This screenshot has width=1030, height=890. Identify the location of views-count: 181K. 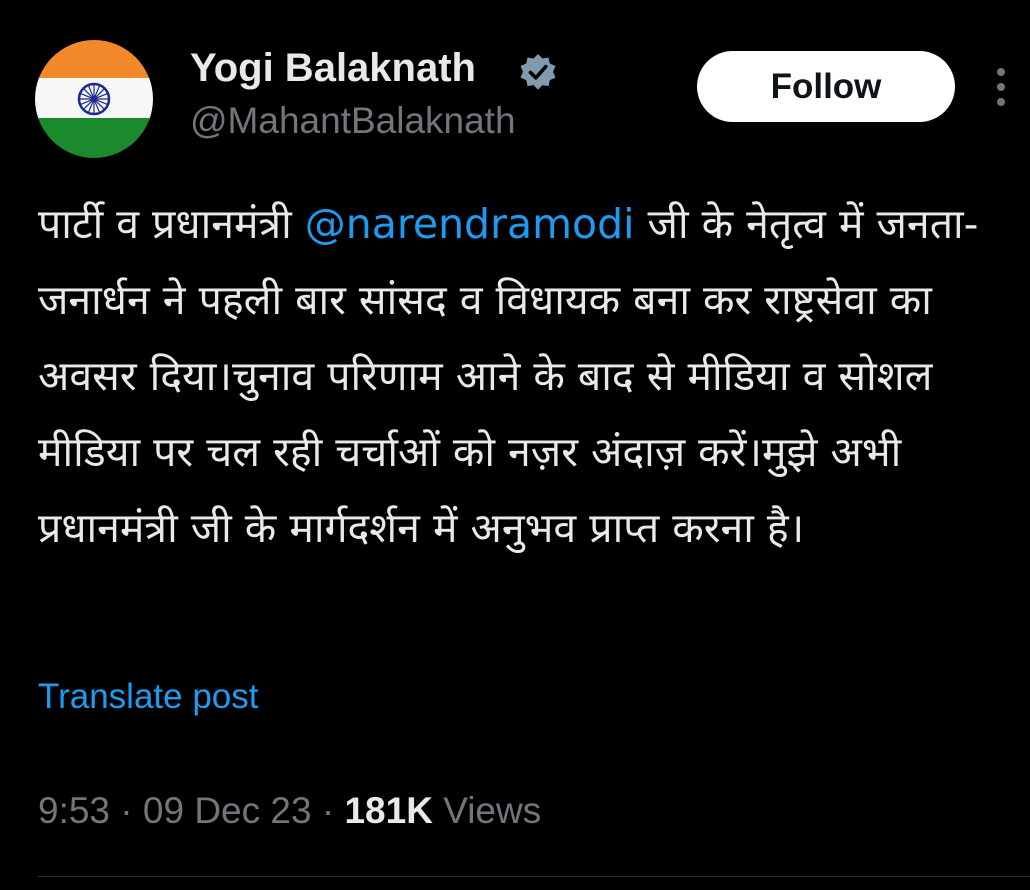
(388, 810).